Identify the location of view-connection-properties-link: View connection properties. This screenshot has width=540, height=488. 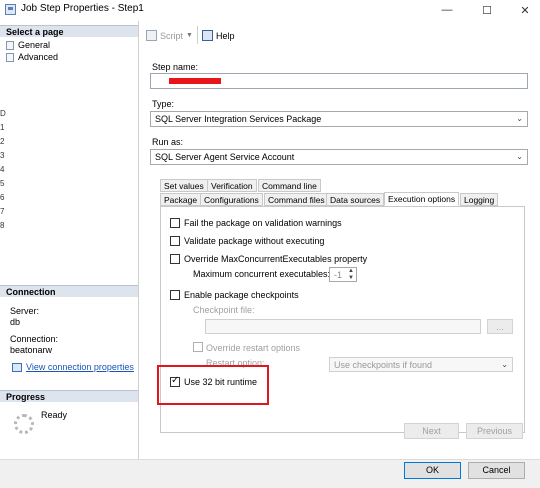
(73, 367).